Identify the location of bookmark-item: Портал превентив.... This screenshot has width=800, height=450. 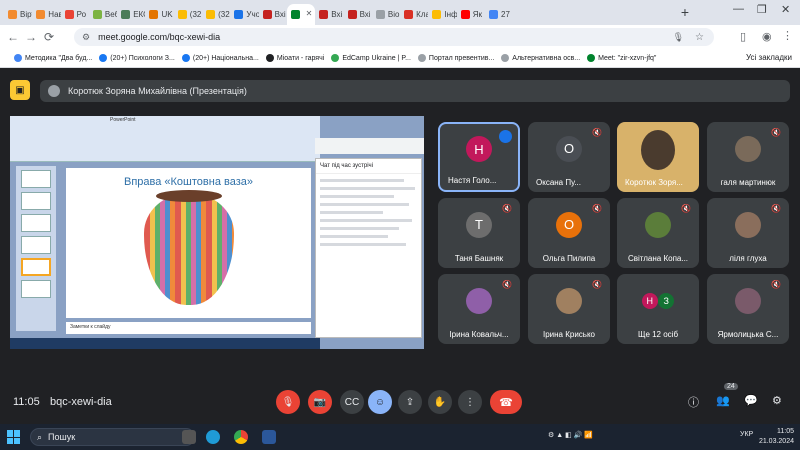
(455, 58).